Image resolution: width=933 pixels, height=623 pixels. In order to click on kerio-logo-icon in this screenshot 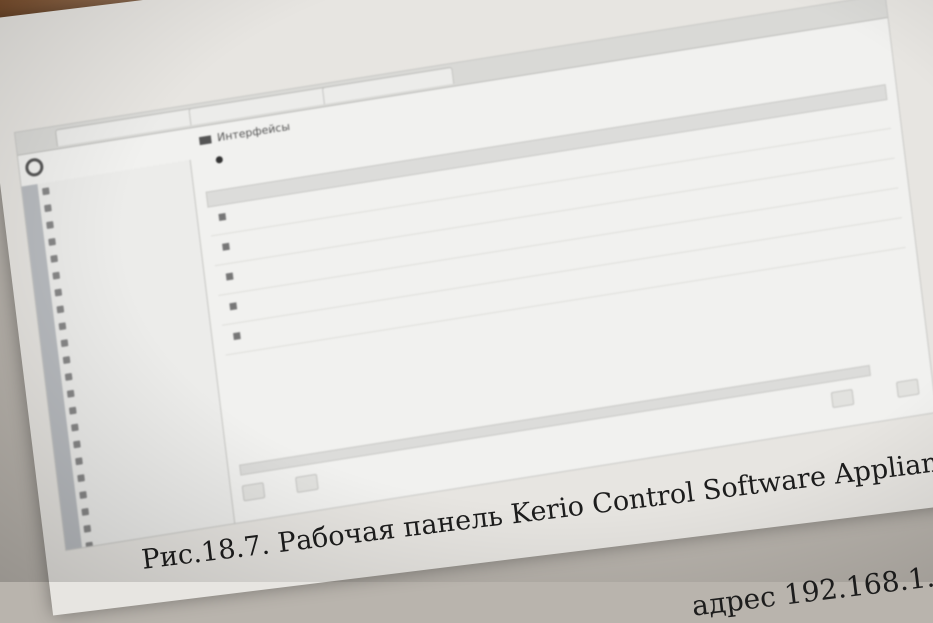, I will do `click(34, 167)`.